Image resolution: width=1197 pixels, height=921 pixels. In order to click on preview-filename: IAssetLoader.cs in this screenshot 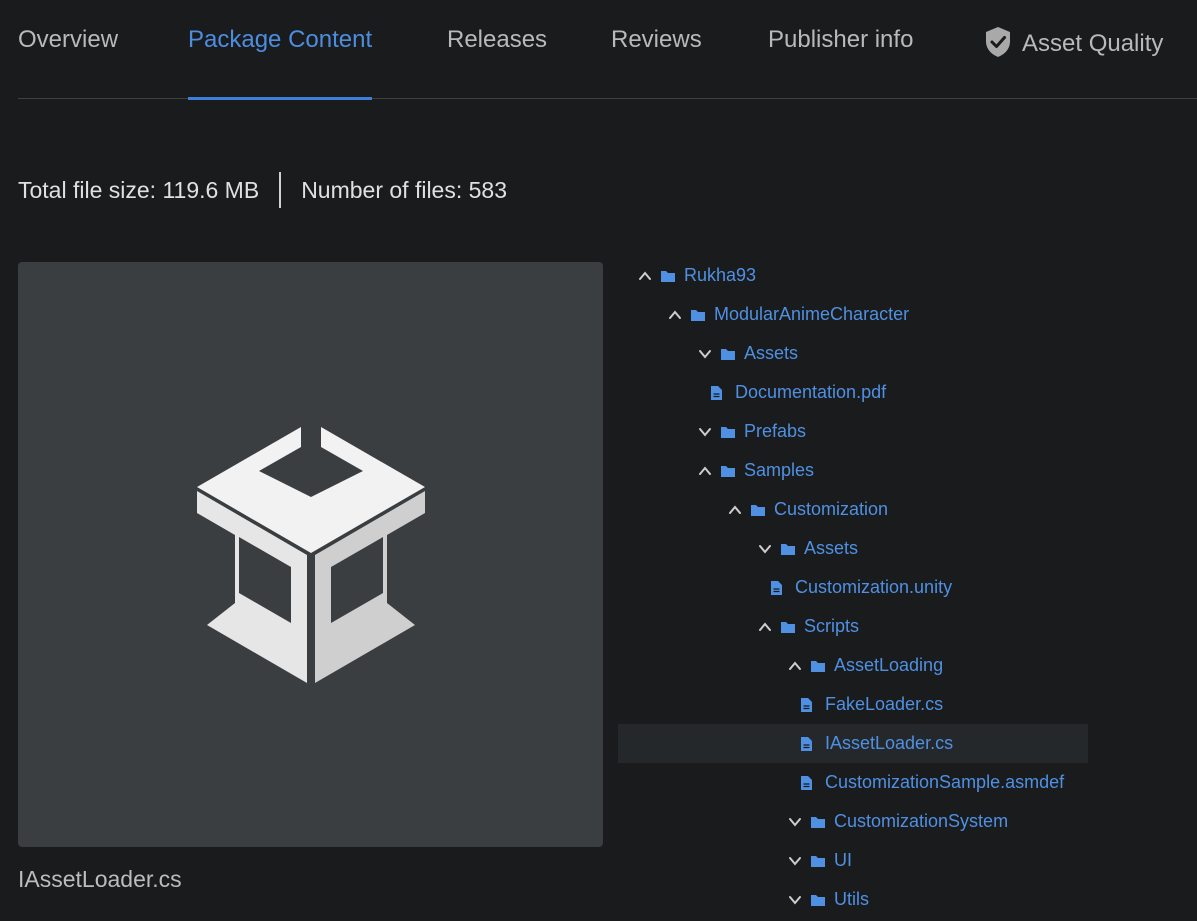, I will do `click(100, 879)`.